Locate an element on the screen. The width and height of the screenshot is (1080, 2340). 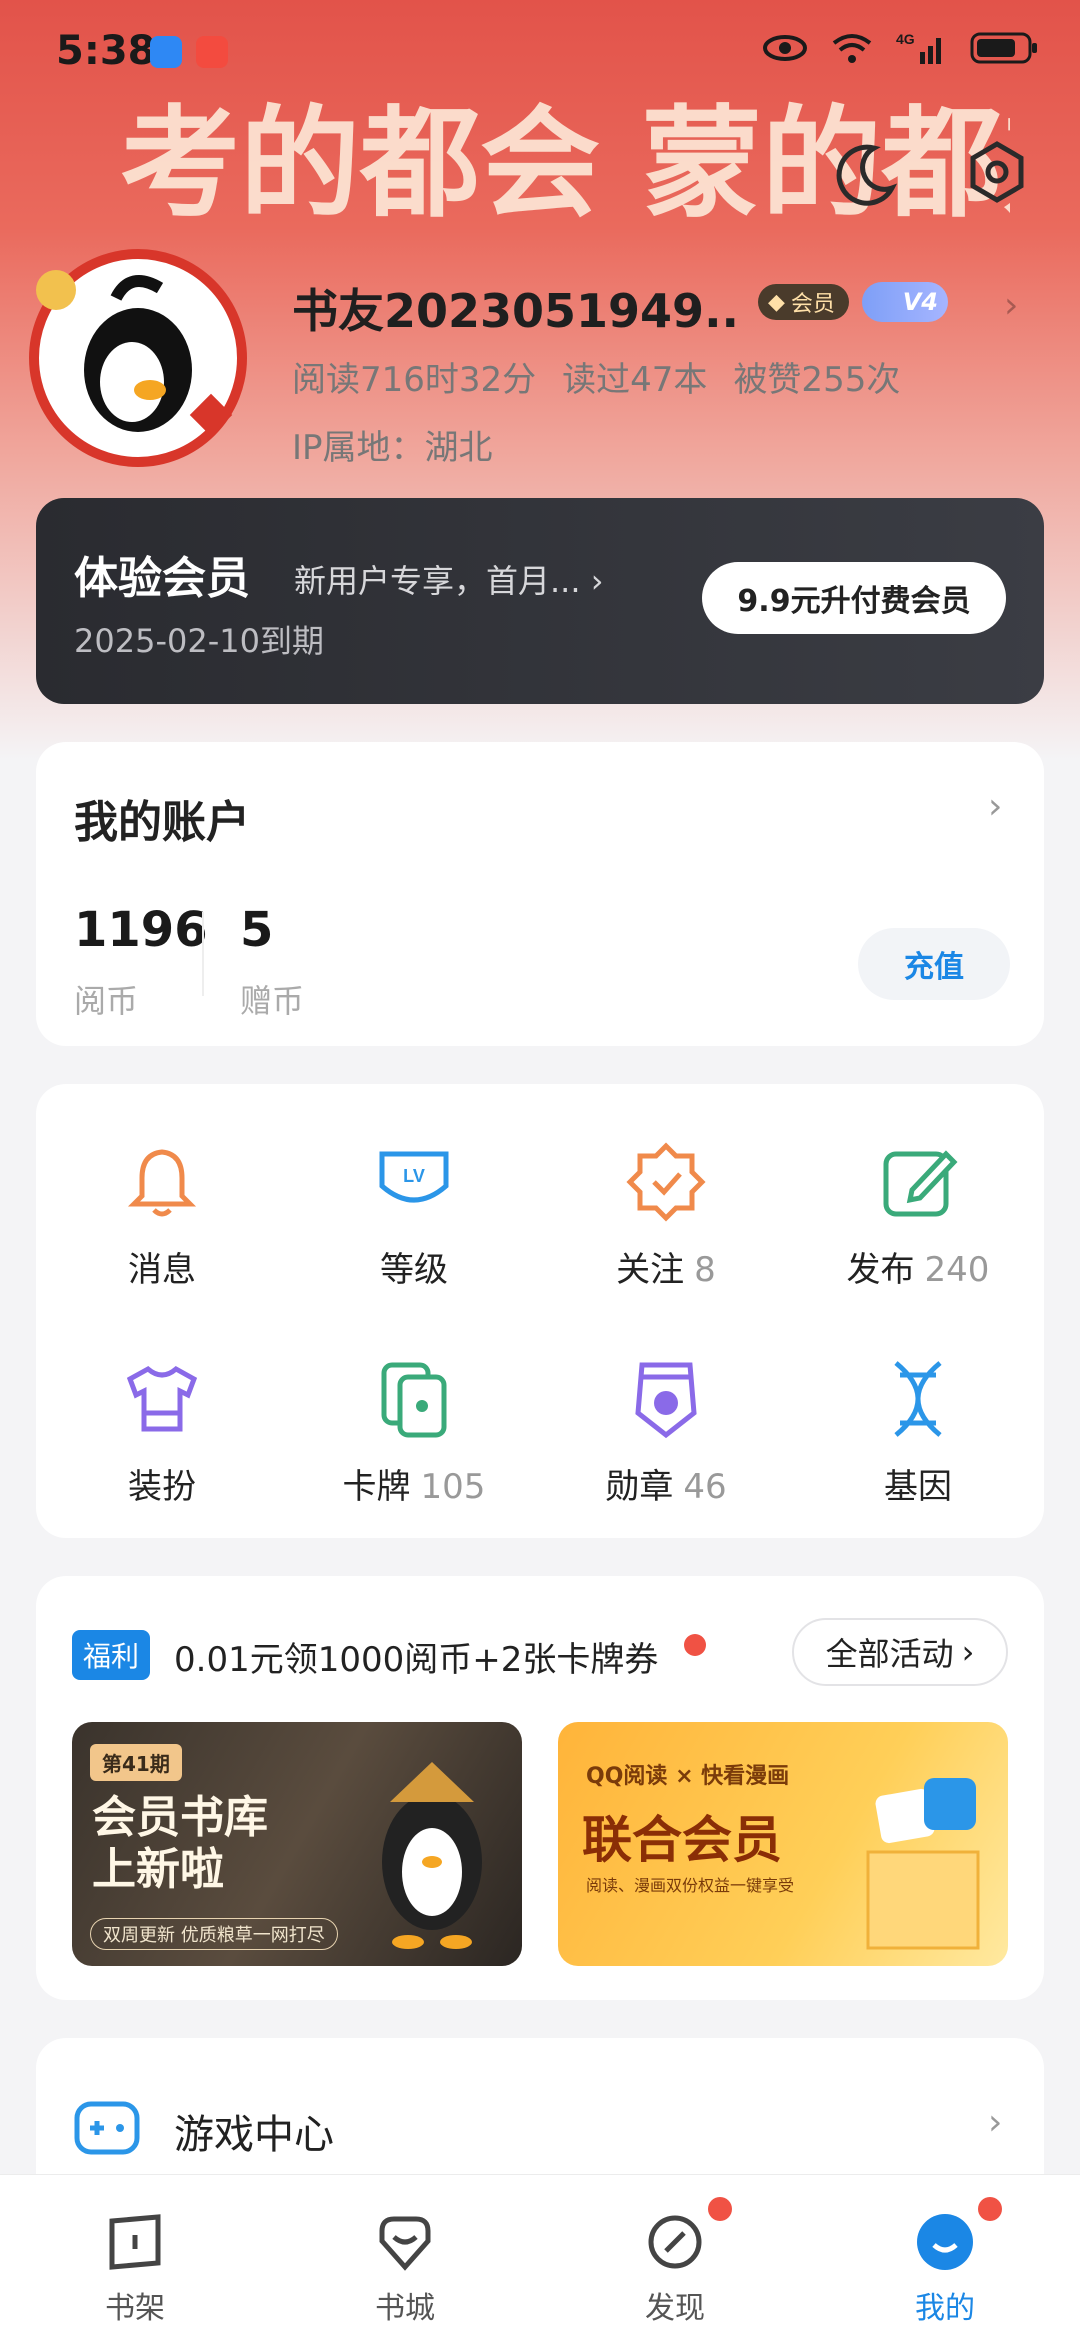
reading-time: 阅读716时32分 is located at coordinates (414, 380).